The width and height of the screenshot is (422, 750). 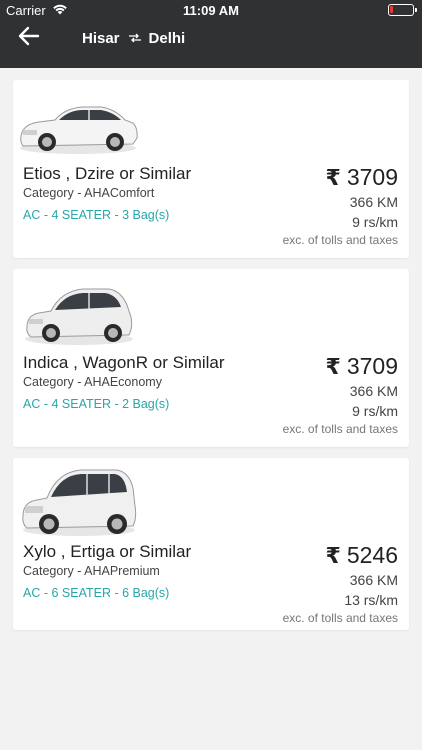 I want to click on route-title: Hisar Delhi, so click(x=133, y=38).